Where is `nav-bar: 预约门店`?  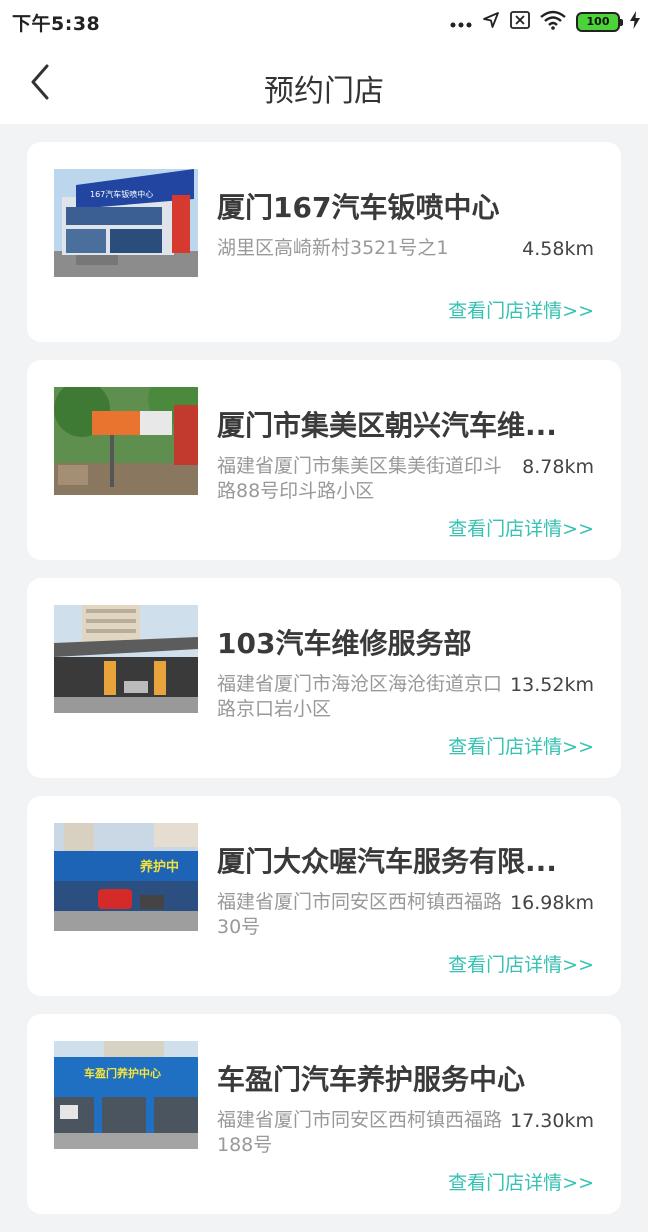
nav-bar: 预约门店 is located at coordinates (324, 84).